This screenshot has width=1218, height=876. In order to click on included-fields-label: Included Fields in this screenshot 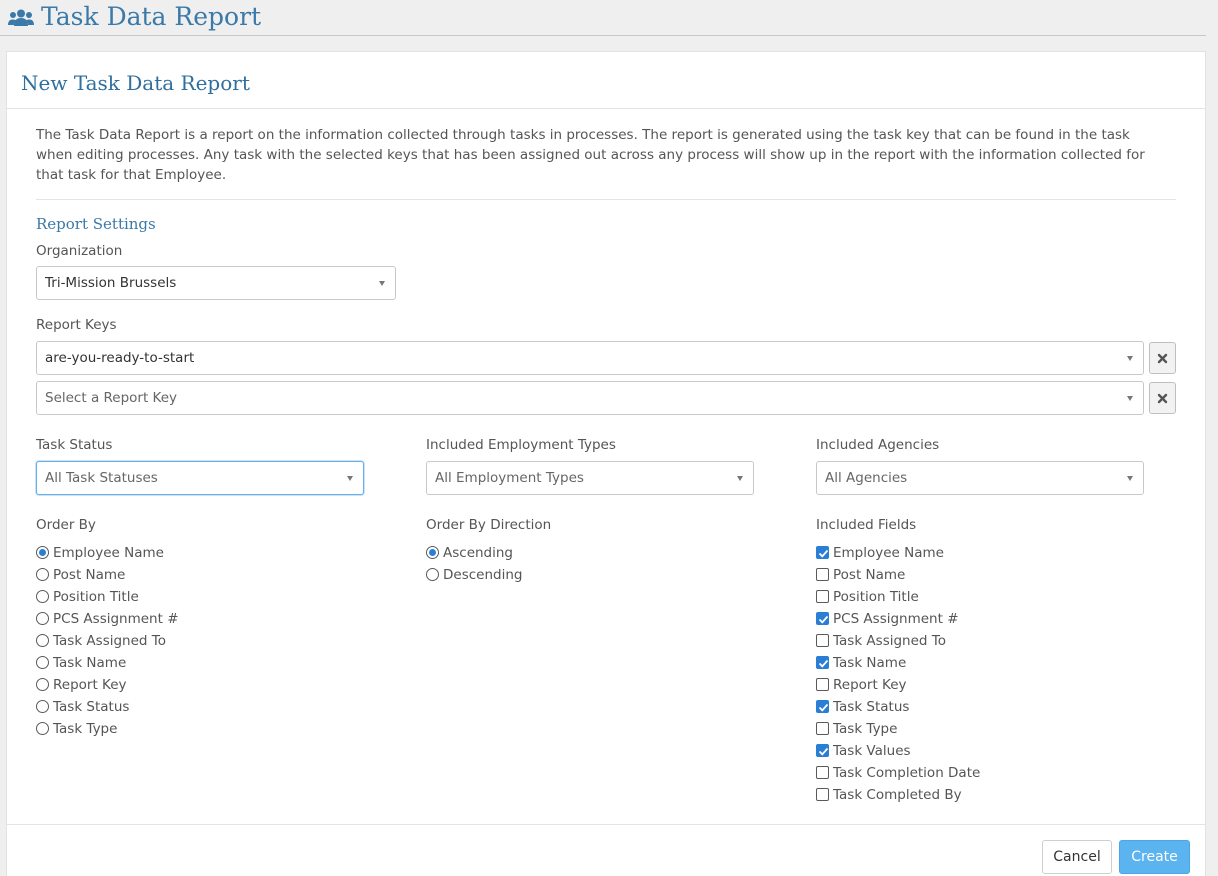, I will do `click(866, 525)`.